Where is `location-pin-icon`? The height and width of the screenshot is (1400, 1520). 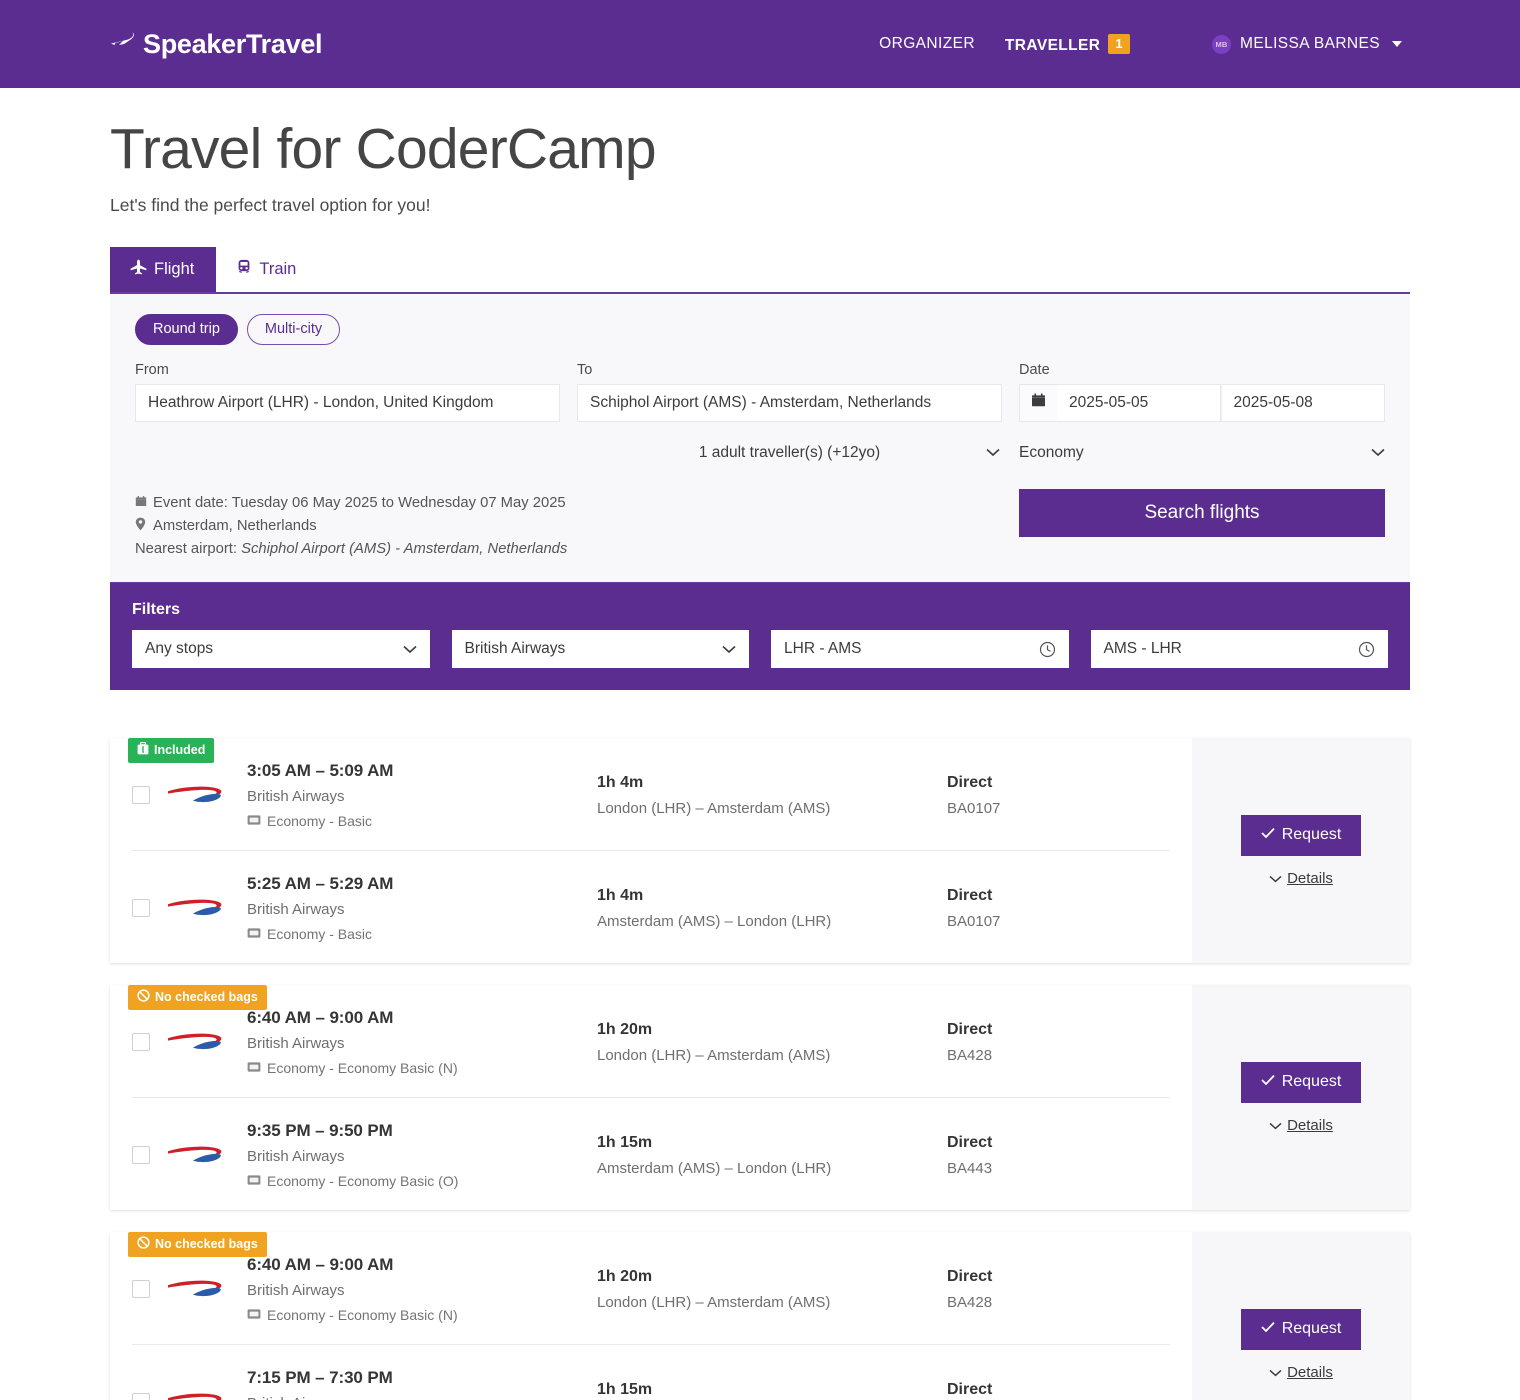
location-pin-icon is located at coordinates (141, 527).